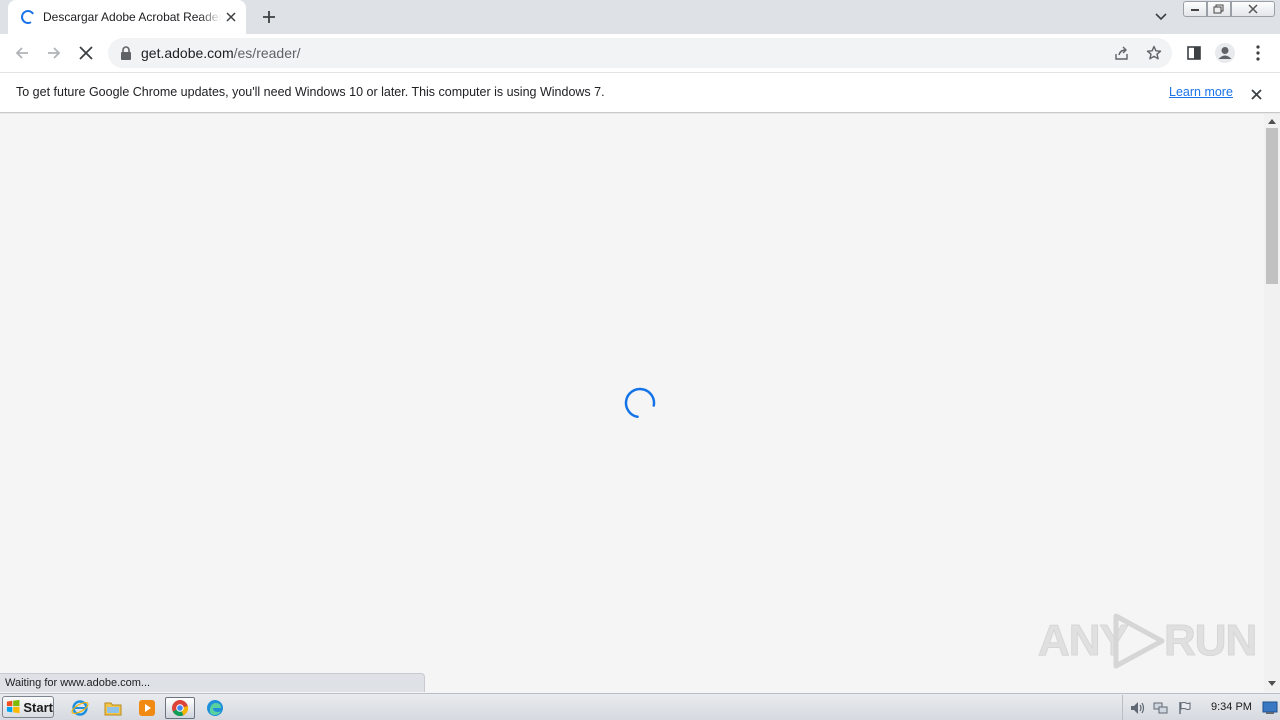 This screenshot has height=720, width=1280. Describe the element at coordinates (231, 17) in the screenshot. I see `tab-close-icon` at that location.